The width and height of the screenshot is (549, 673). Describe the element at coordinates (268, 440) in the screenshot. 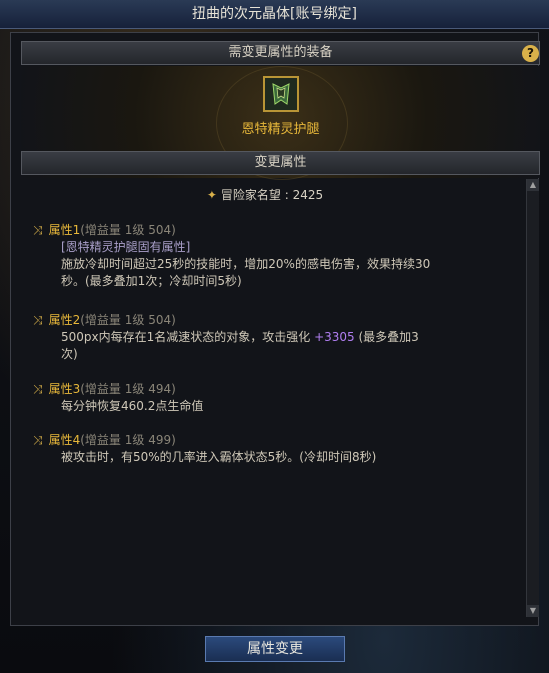

I see `attribute-4-header: ⤨ 属性4(增益量 1级 499)` at that location.